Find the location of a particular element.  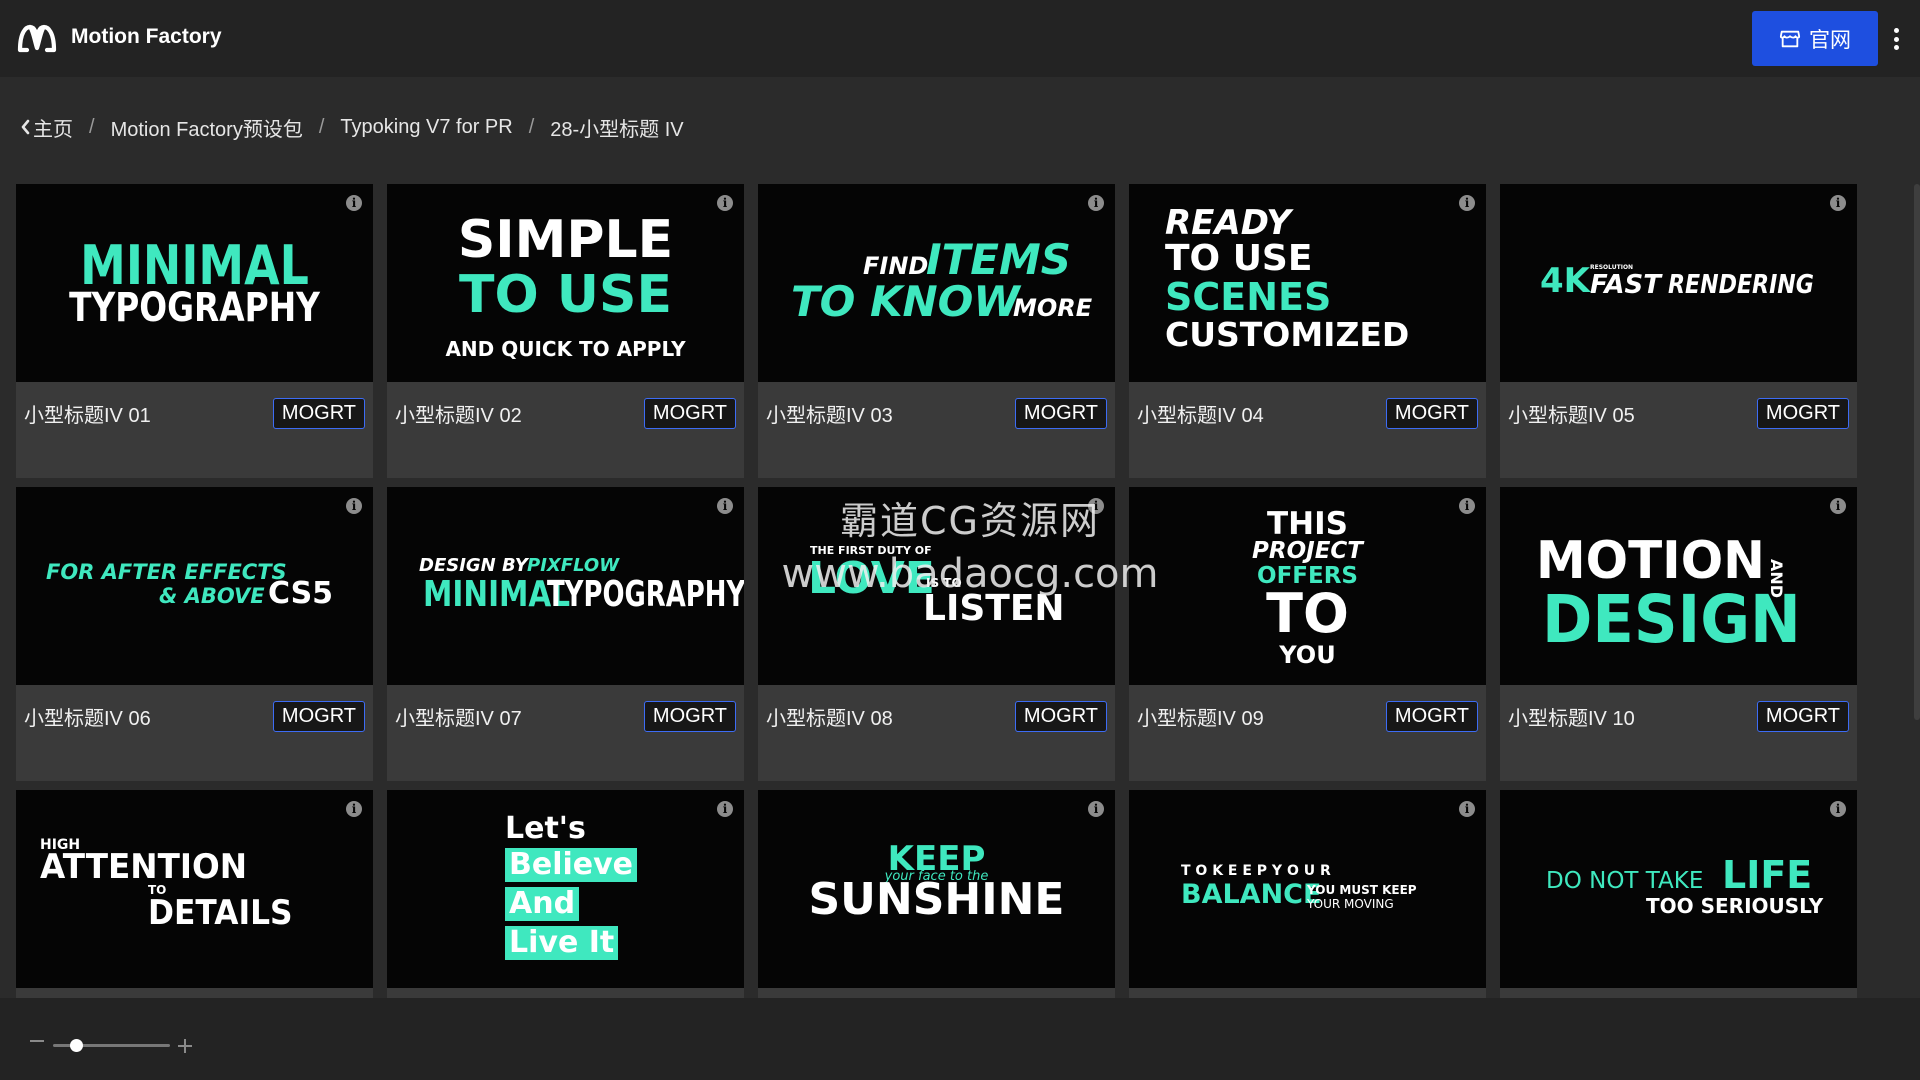

official-site-button: 官网 is located at coordinates (1815, 38).